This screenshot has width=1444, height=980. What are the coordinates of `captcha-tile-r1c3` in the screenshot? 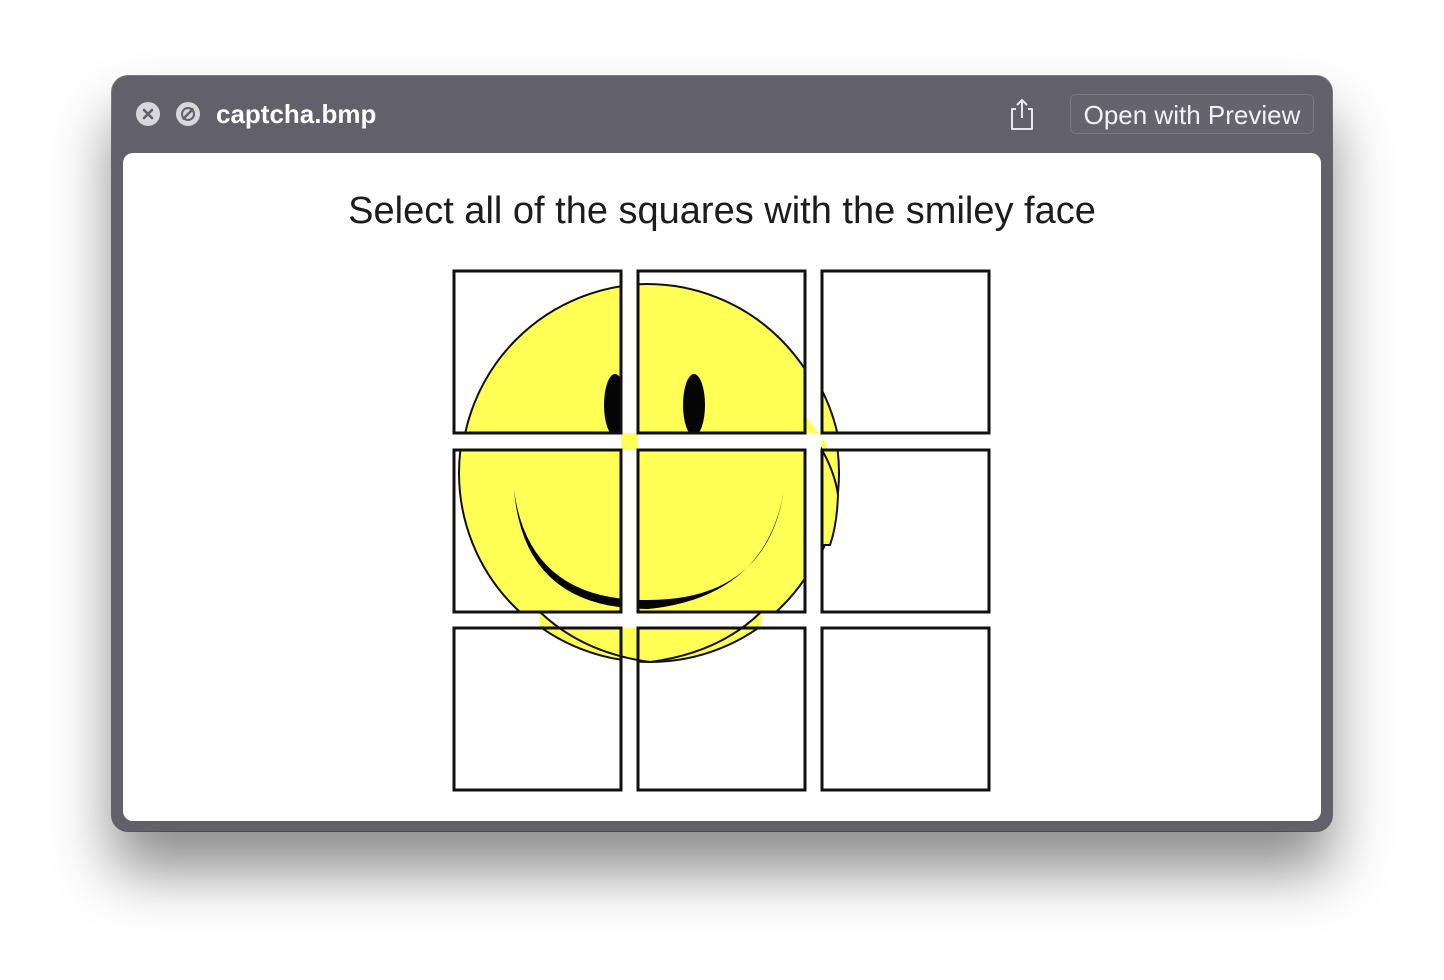 It's located at (905, 352).